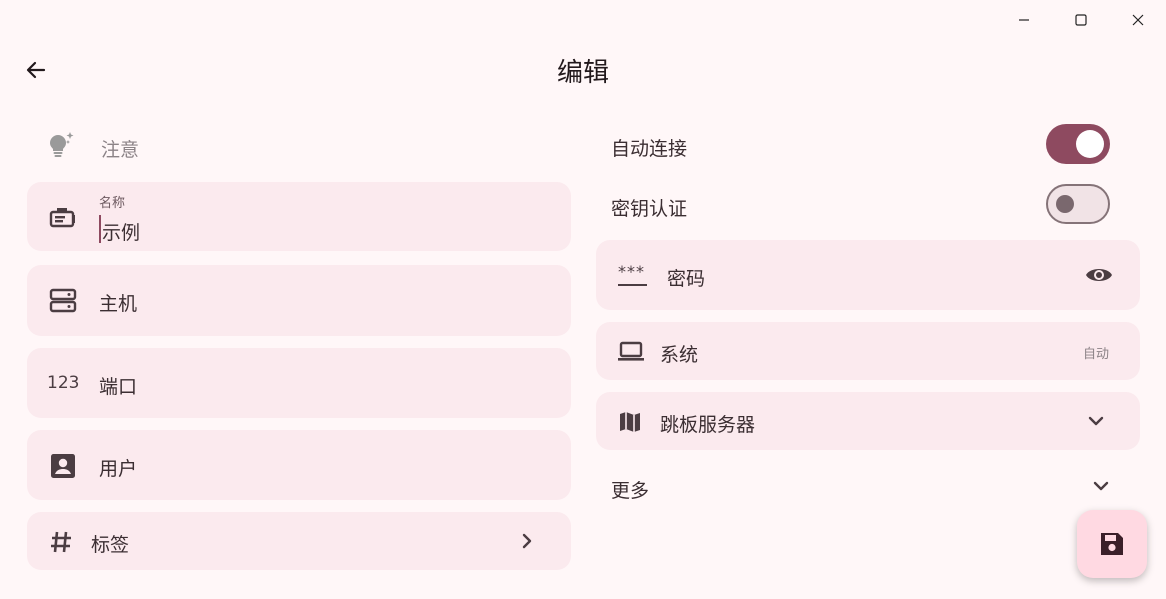 This screenshot has height=599, width=1166. What do you see at coordinates (299, 216) in the screenshot?
I see `name-field: 名称 示例` at bounding box center [299, 216].